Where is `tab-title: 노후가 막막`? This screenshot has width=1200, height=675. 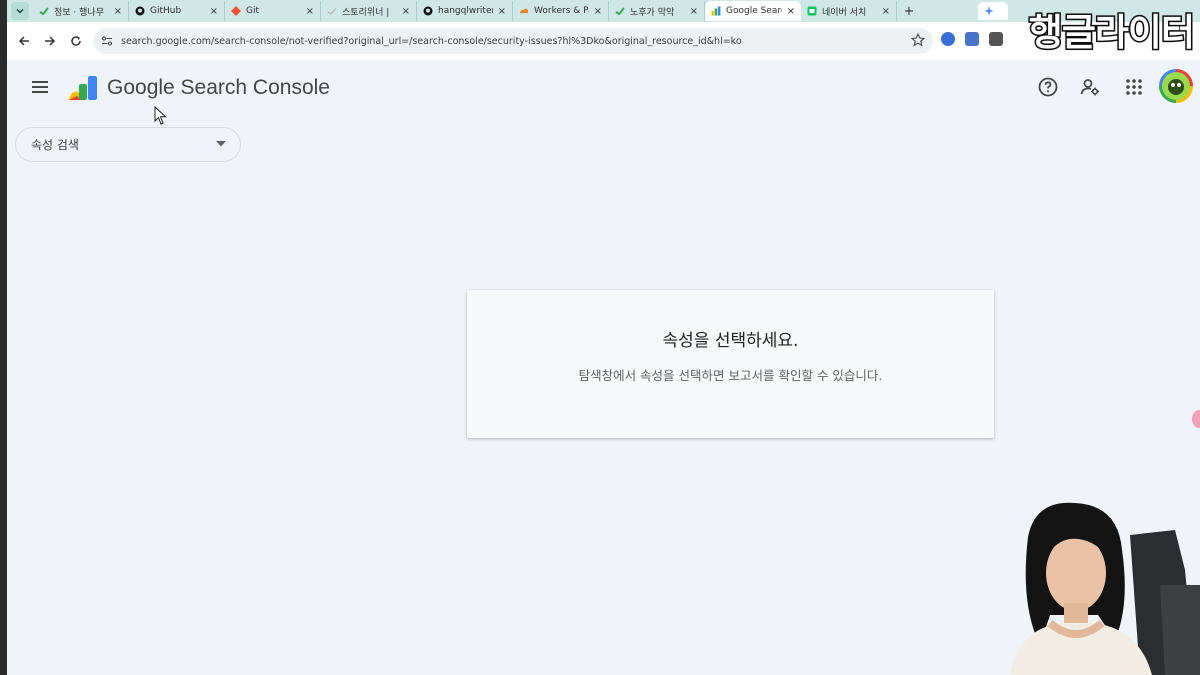 tab-title: 노후가 막막 is located at coordinates (652, 12).